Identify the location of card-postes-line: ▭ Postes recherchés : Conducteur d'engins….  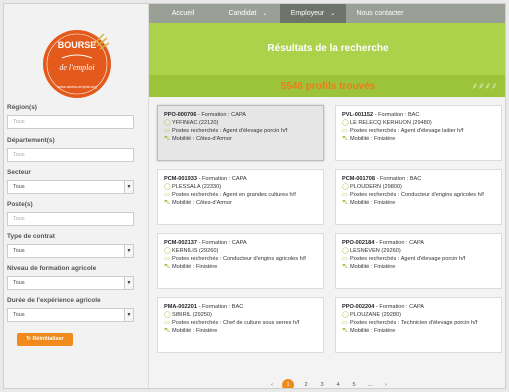
(418, 195).